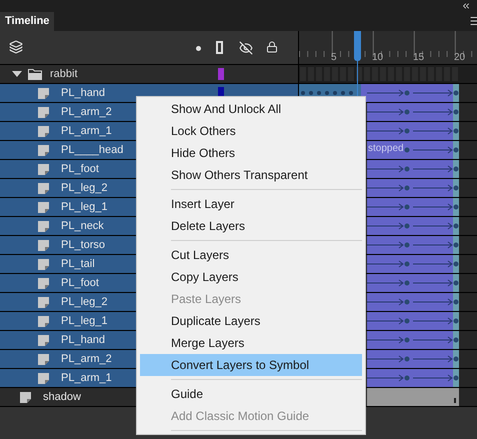 Image resolution: width=477 pixels, height=439 pixels. I want to click on frame-number: 15, so click(418, 58).